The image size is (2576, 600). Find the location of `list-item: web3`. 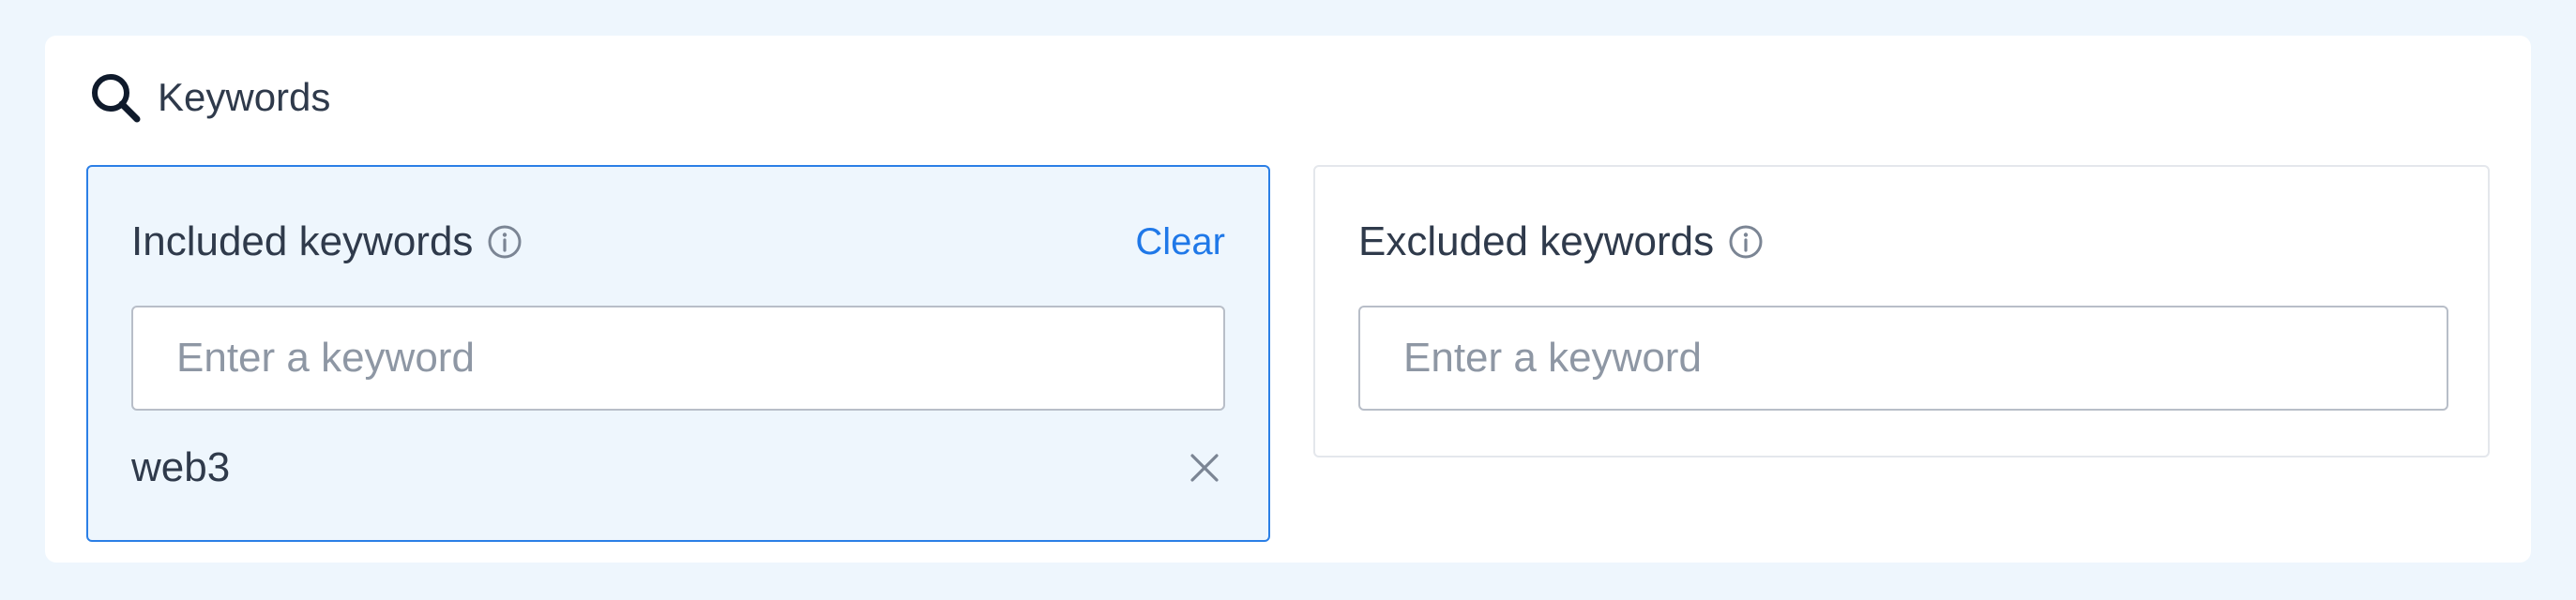

list-item: web3 is located at coordinates (678, 468).